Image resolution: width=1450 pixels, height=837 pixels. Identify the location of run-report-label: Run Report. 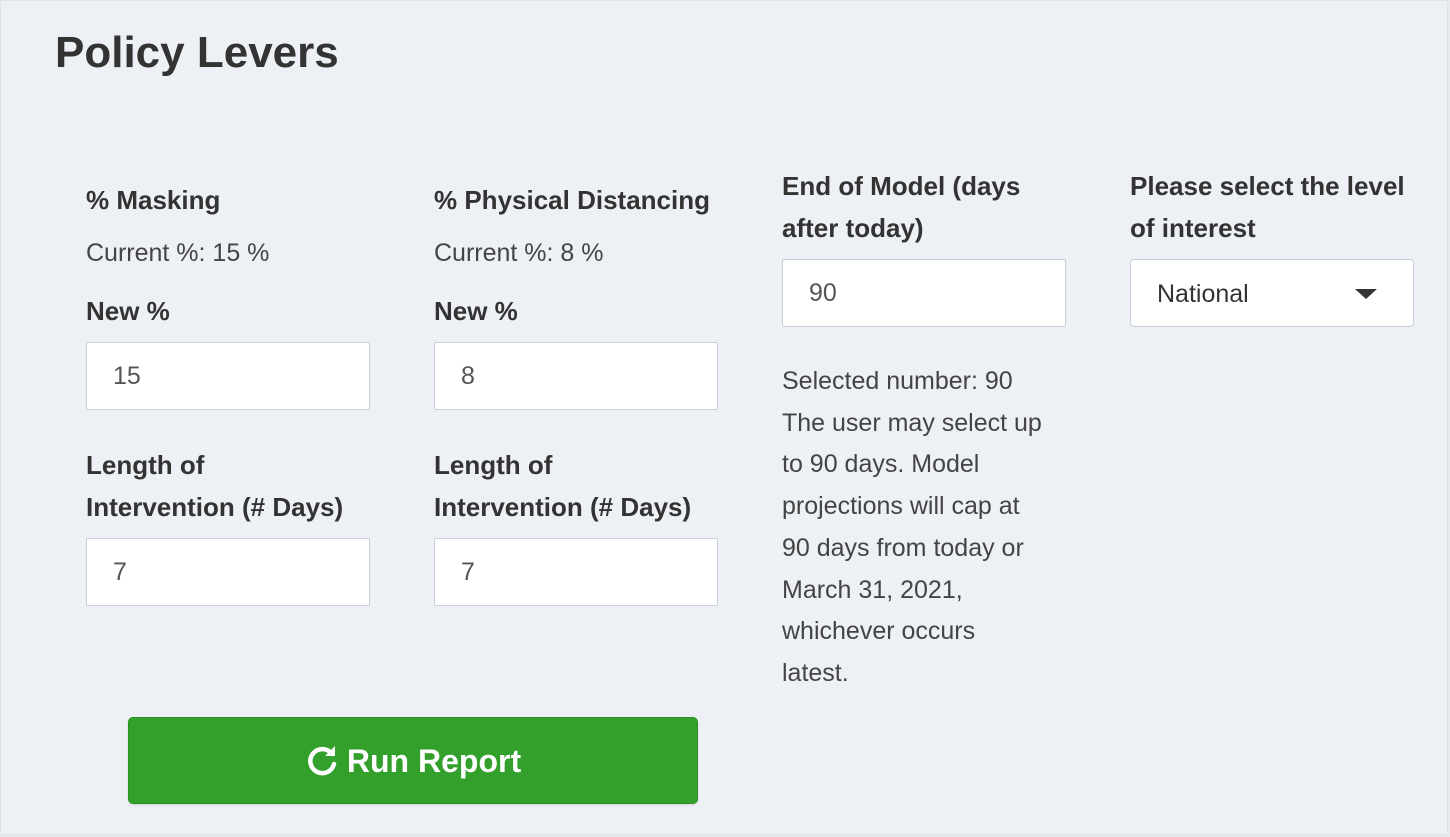
(434, 760).